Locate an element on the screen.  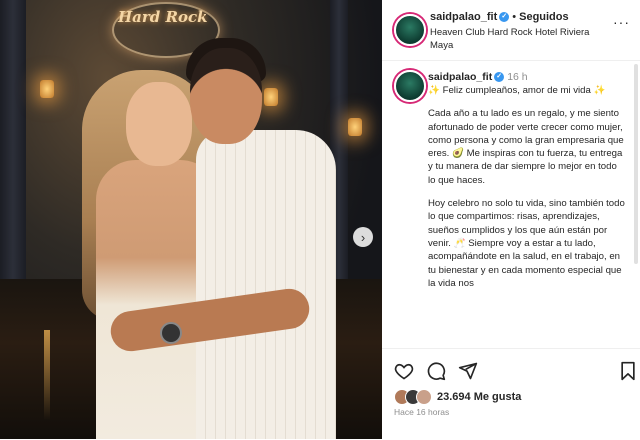
more-options-icon: ··· is located at coordinates (621, 22).